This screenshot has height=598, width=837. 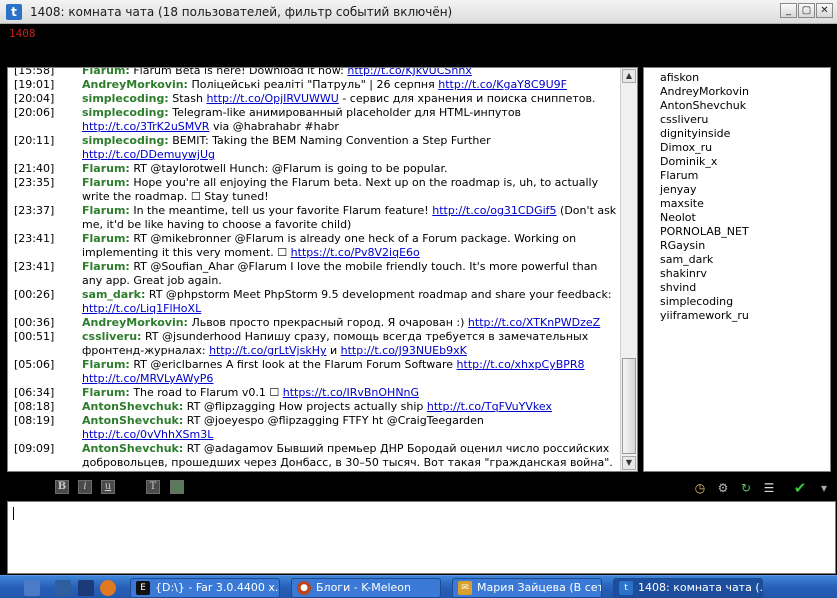 I want to click on message-link: http://t.co/KgaY8C9U9F, so click(x=502, y=84).